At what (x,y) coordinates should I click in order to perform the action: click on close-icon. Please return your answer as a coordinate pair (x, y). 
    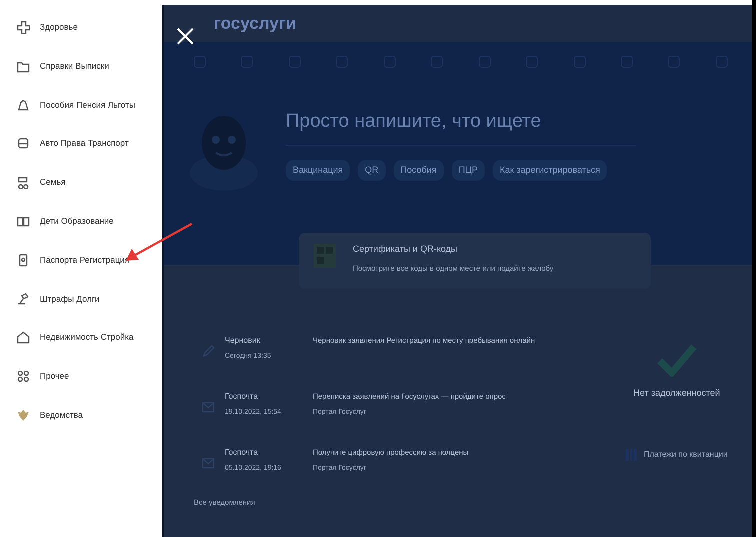
    Looking at the image, I should click on (185, 36).